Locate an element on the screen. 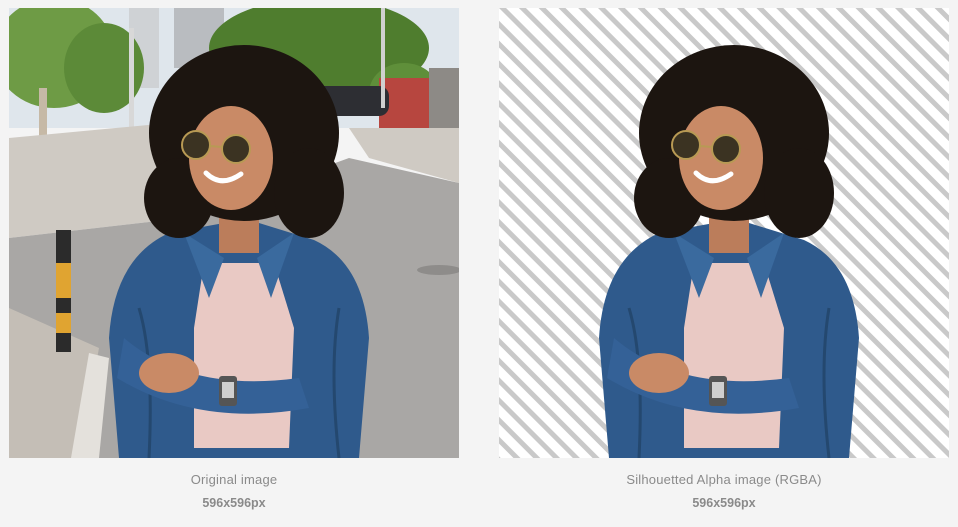  alpha-caption-dimensions: 596x596px is located at coordinates (724, 503).